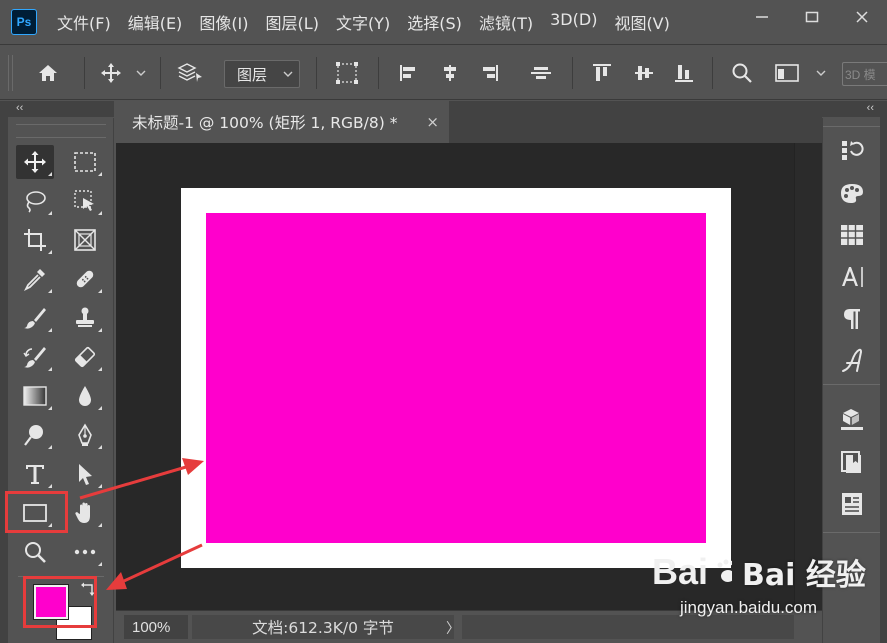 Image resolution: width=887 pixels, height=643 pixels. I want to click on eyedropper-tool, so click(35, 279).